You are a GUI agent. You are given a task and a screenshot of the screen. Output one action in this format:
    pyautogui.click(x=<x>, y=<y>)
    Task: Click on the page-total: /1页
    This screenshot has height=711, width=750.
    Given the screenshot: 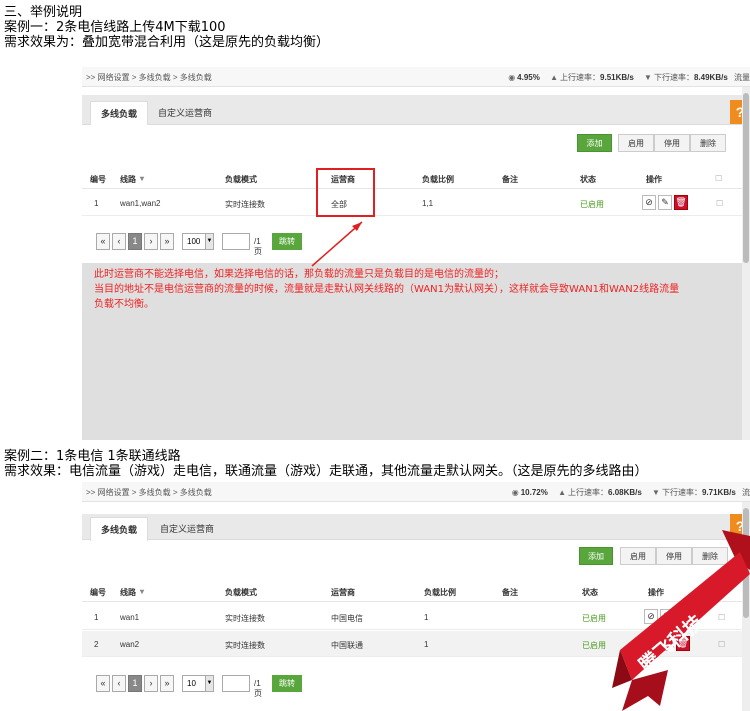 What is the action you would take?
    pyautogui.click(x=258, y=246)
    